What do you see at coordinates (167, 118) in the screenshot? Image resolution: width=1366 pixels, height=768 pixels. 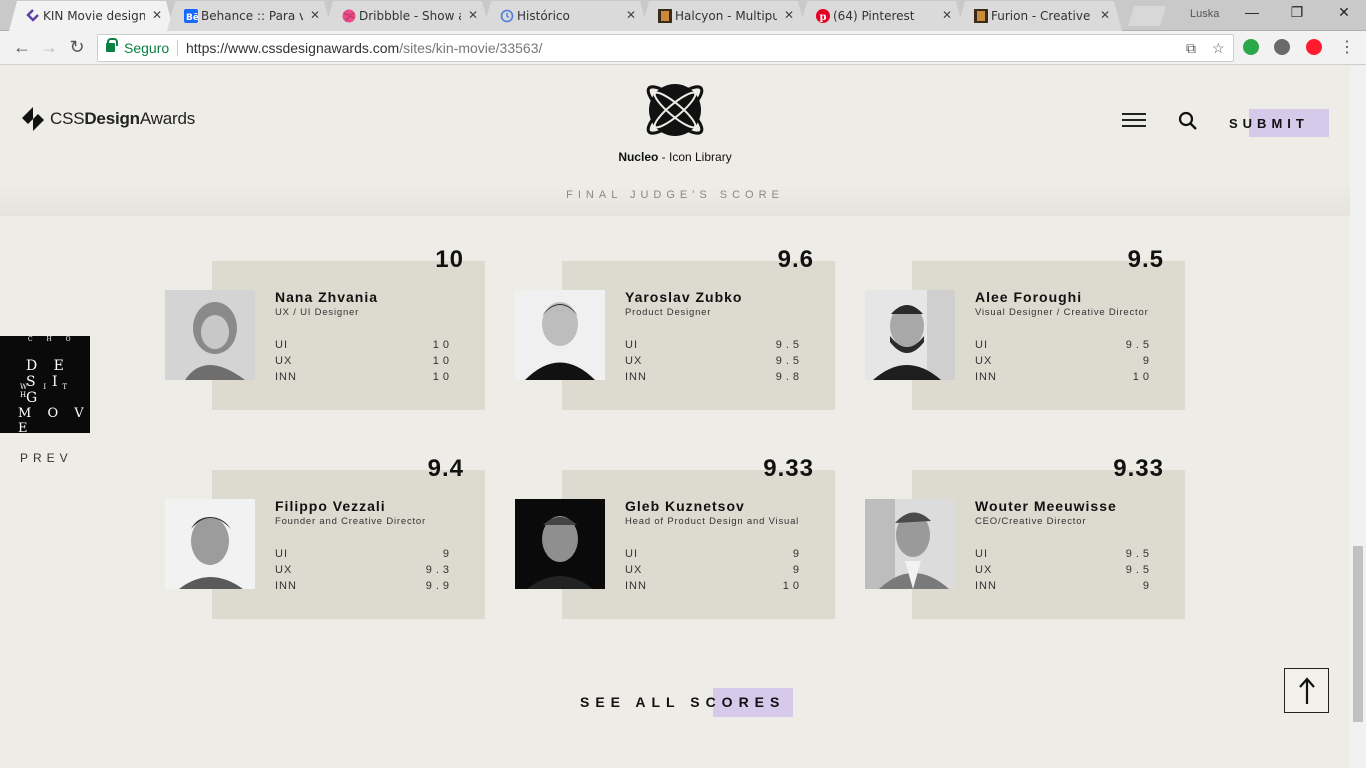 I see `logo-suffix: Awards` at bounding box center [167, 118].